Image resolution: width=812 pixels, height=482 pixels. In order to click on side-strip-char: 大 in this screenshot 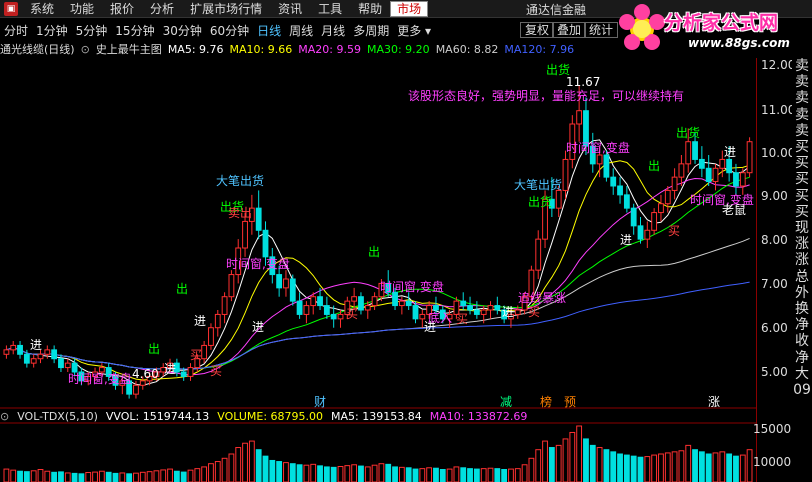, I will do `click(802, 373)`.